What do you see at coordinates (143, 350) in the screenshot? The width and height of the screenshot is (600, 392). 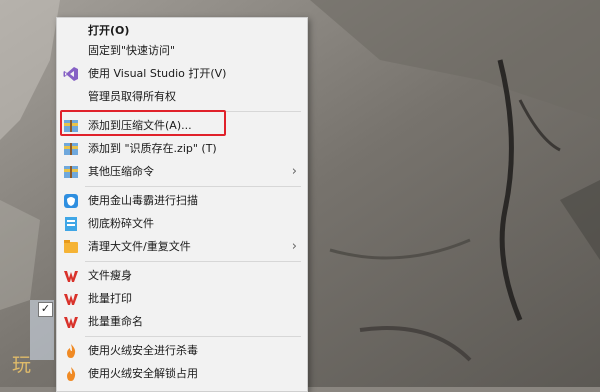 I see `menu-item-label: 使用火绒安全进行杀毒` at bounding box center [143, 350].